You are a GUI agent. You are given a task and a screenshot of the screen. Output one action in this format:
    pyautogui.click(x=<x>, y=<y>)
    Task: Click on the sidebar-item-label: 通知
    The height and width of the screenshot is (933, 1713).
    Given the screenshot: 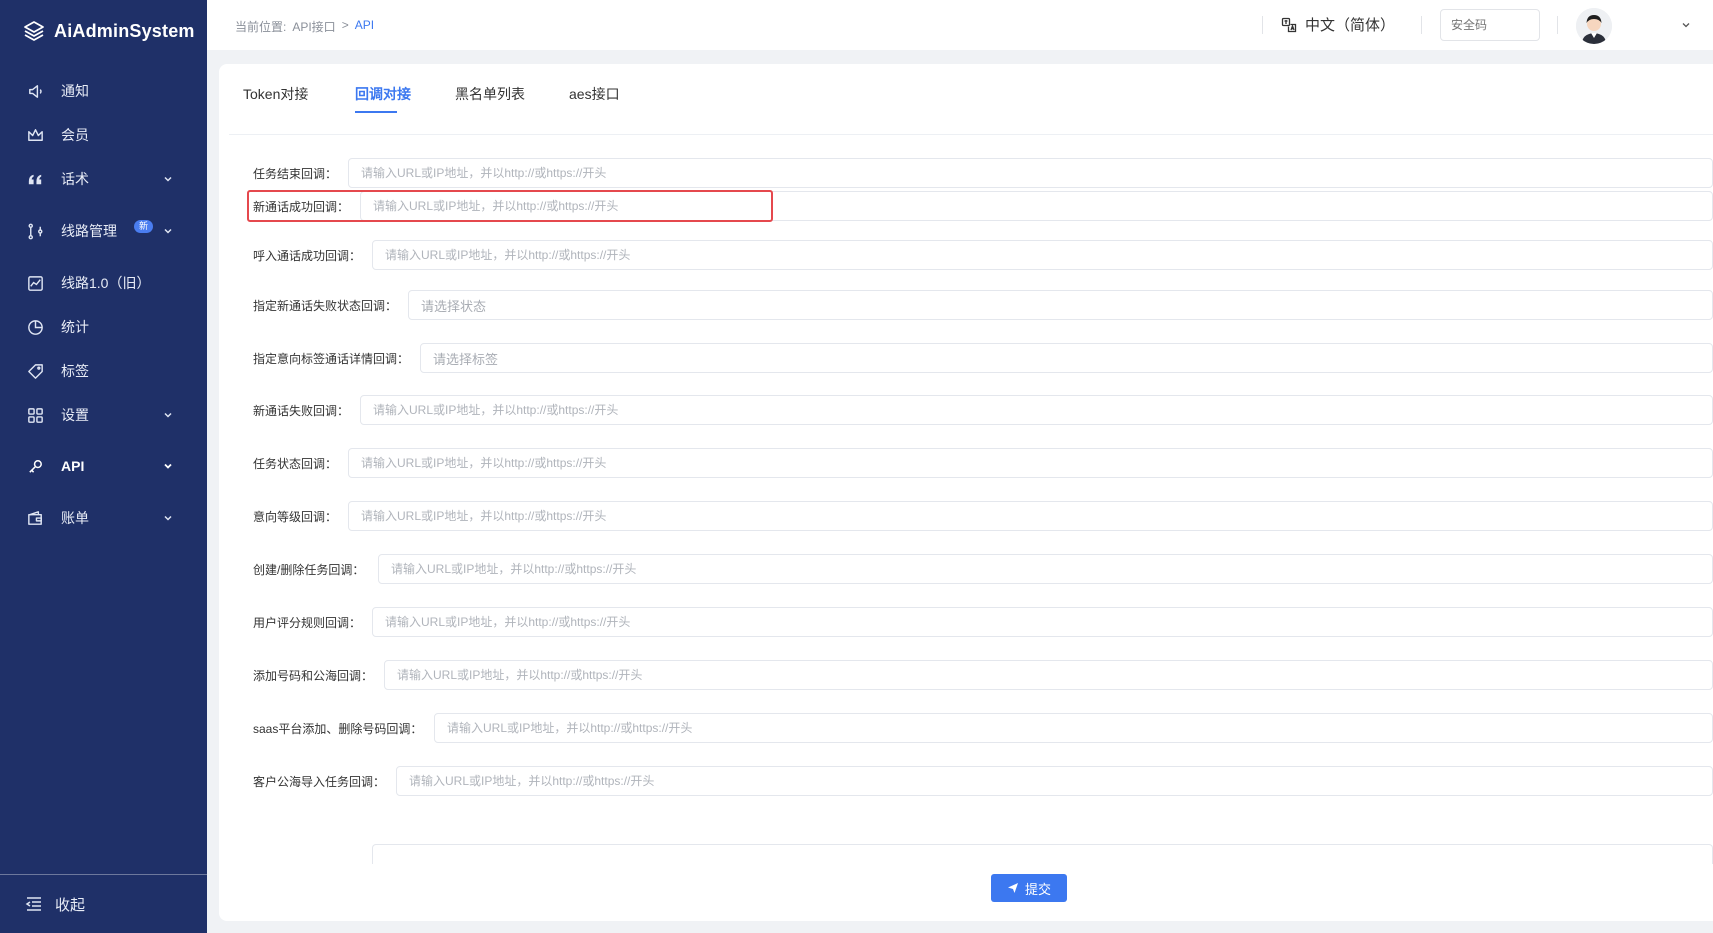 What is the action you would take?
    pyautogui.click(x=75, y=91)
    